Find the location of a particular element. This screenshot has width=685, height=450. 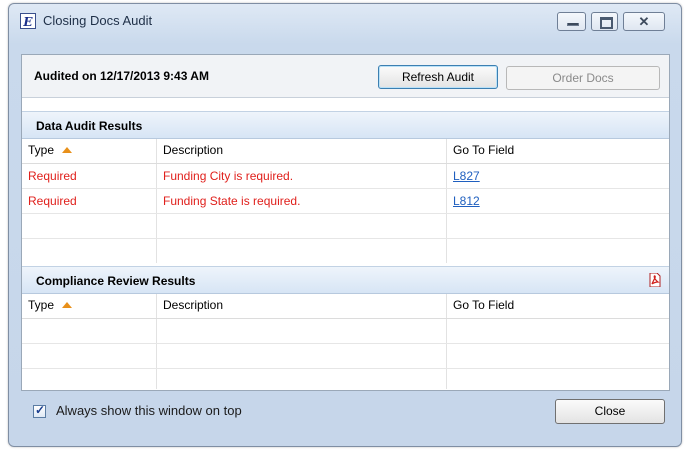

section-title: Data Audit Results is located at coordinates (89, 126).